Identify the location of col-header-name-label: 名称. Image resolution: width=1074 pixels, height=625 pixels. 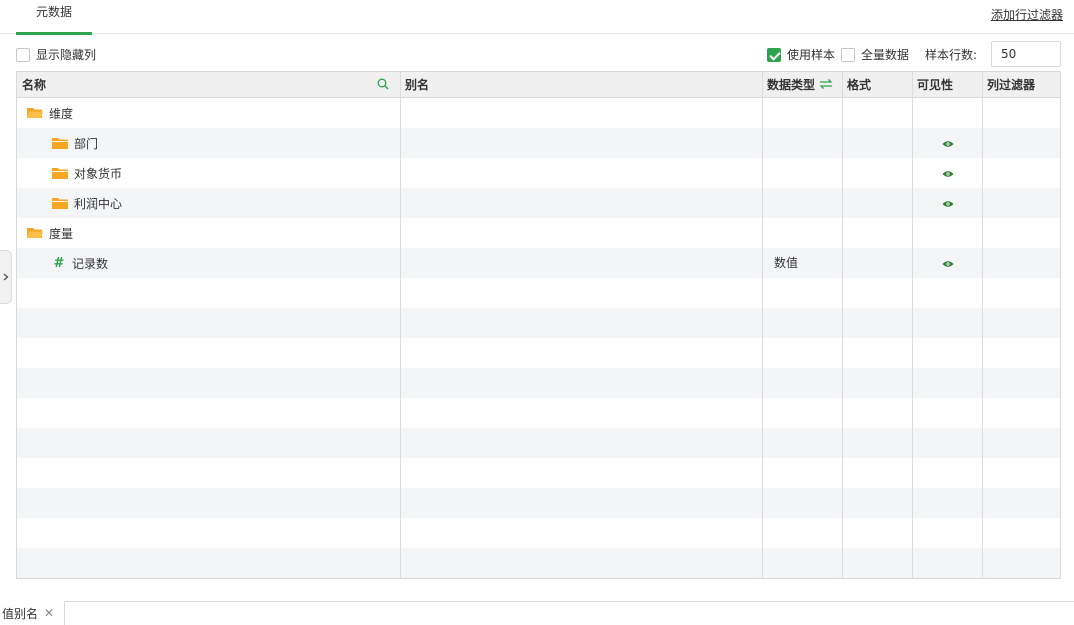
(34, 85).